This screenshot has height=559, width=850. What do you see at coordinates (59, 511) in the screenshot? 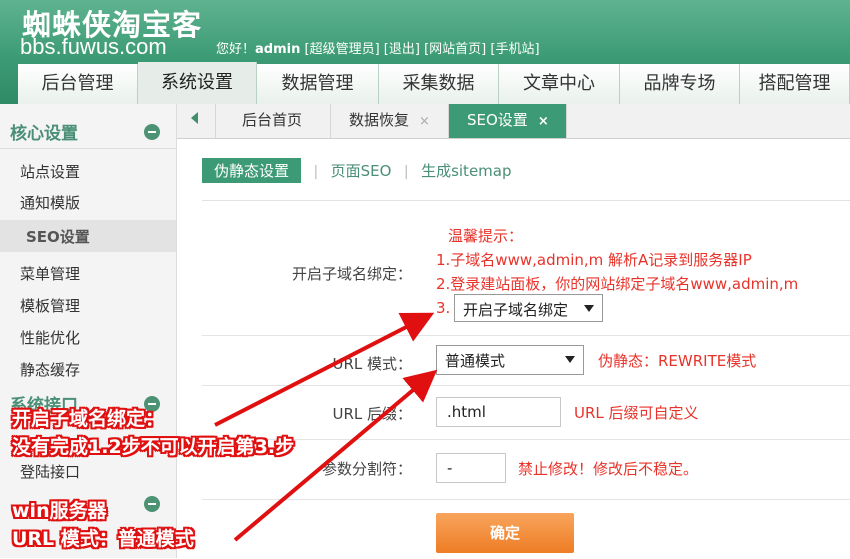
I see `annotation-note-2-line-1: win服务器` at bounding box center [59, 511].